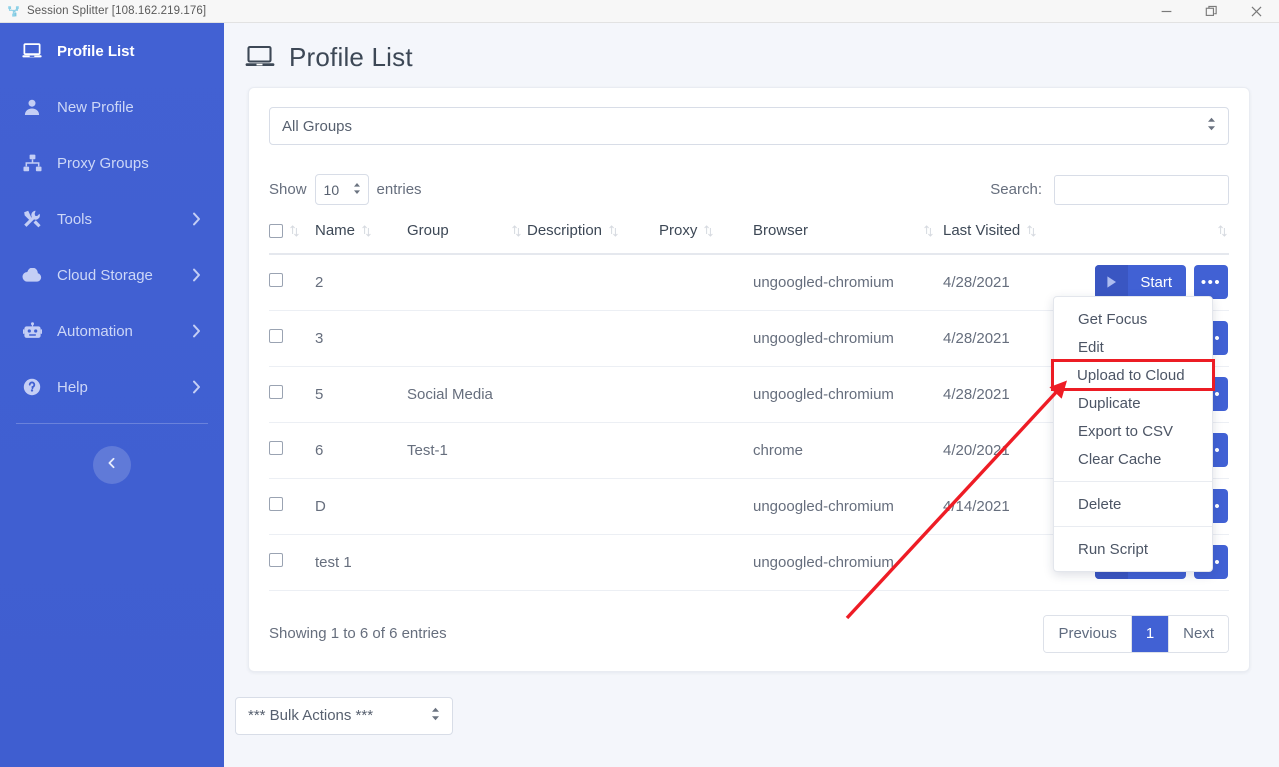  What do you see at coordinates (1150, 633) in the screenshot?
I see `pagination-page-1: 1` at bounding box center [1150, 633].